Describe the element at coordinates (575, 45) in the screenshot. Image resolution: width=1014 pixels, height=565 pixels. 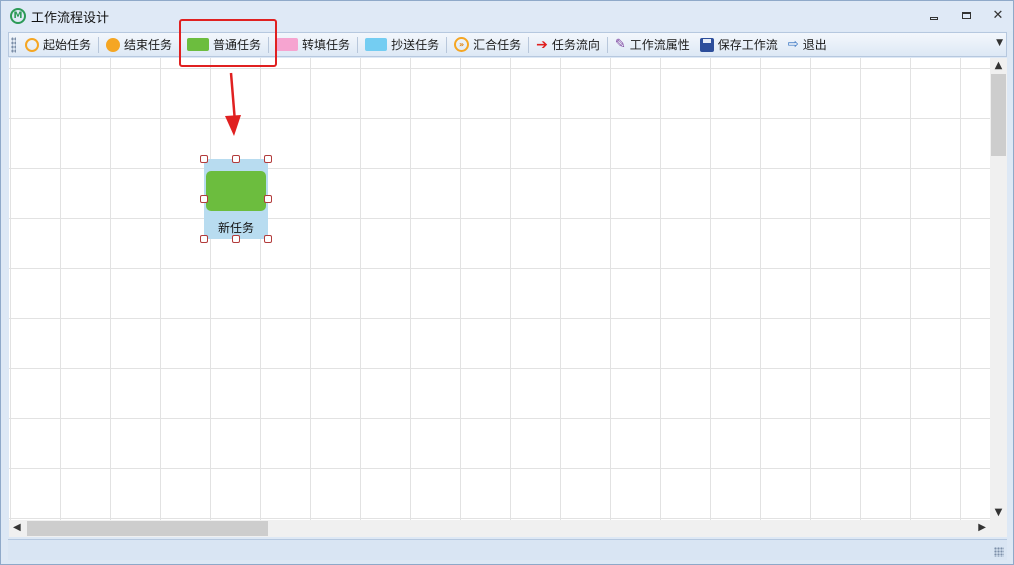
I see `task-flow-label: 任务流向` at that location.